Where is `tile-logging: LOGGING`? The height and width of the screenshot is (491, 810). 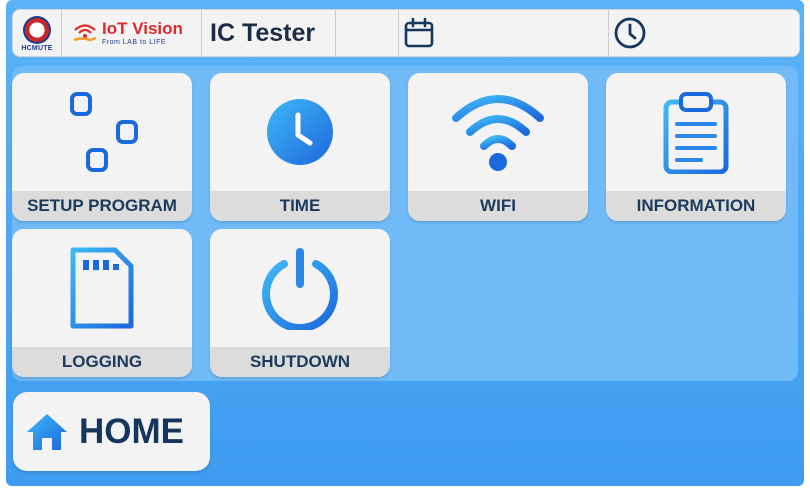 tile-logging: LOGGING is located at coordinates (102, 303).